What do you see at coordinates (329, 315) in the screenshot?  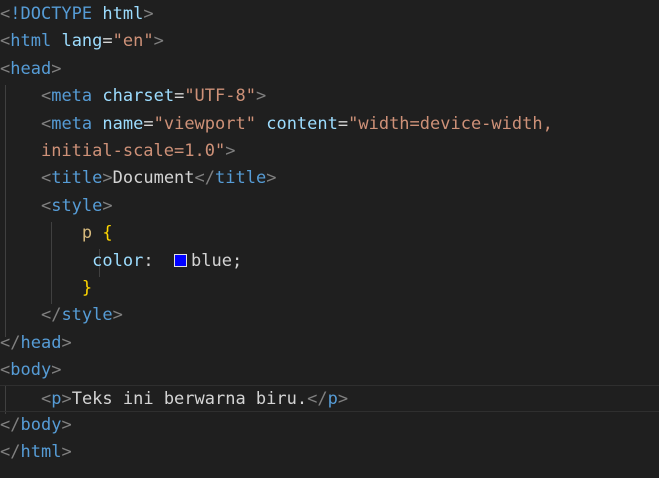 I see `code-line: </style>` at bounding box center [329, 315].